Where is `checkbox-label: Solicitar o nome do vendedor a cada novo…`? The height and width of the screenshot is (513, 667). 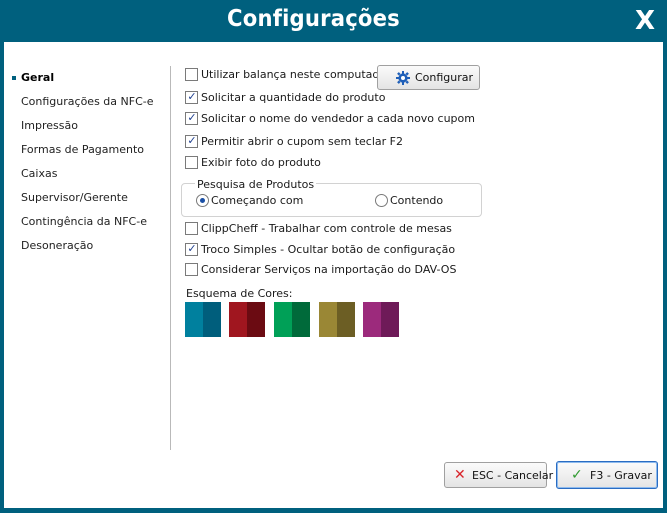 checkbox-label: Solicitar o nome do vendedor a cada novo… is located at coordinates (338, 118).